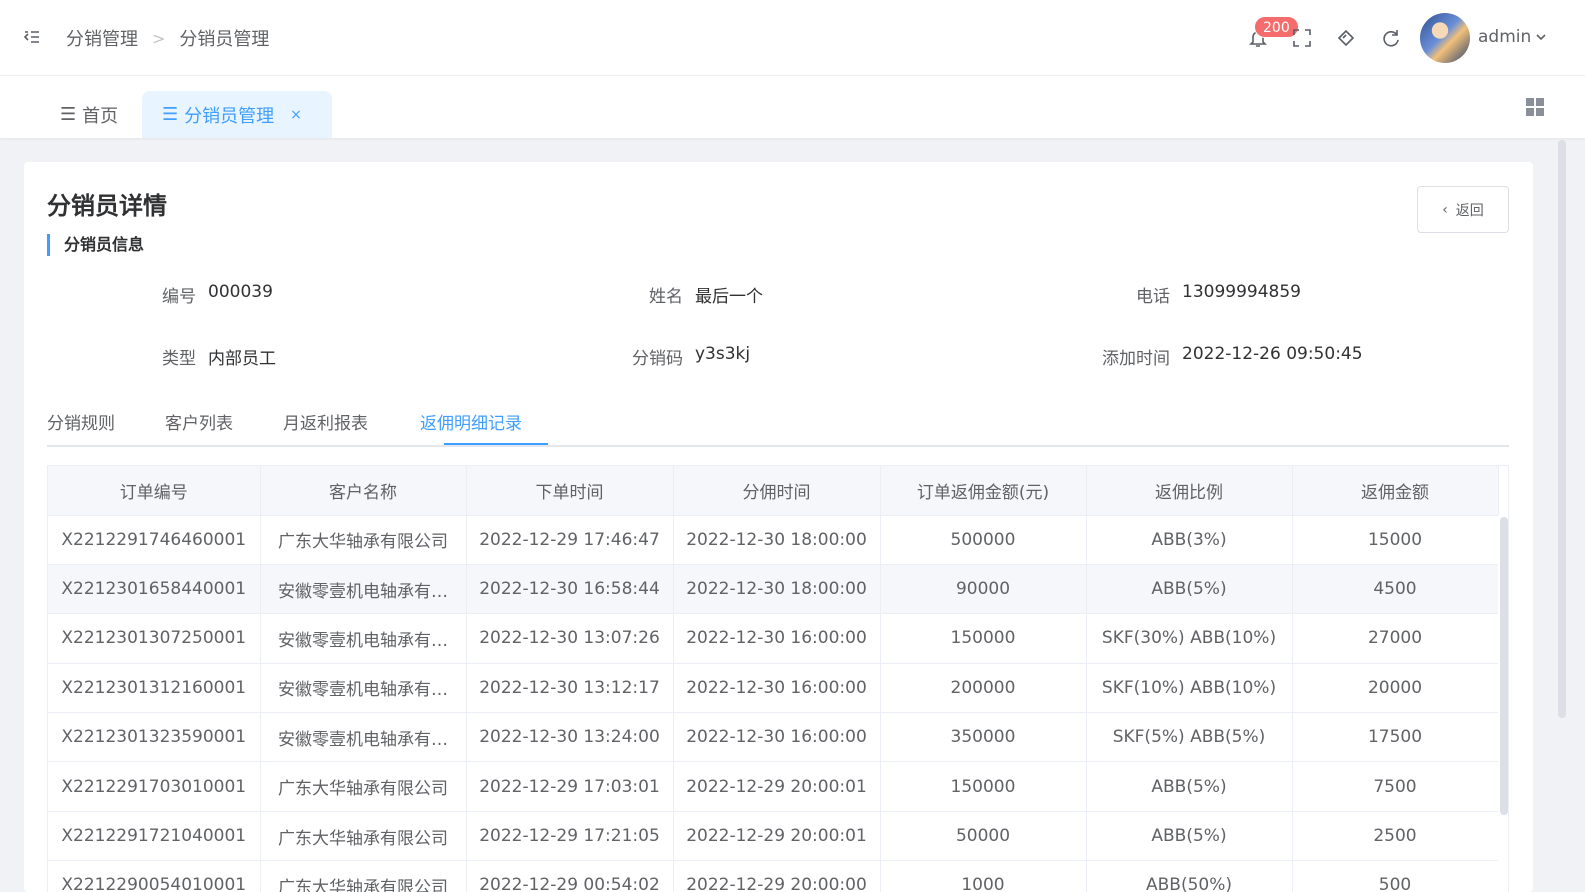 This screenshot has height=892, width=1585. What do you see at coordinates (983, 589) in the screenshot?
I see `table-cell: 90000` at bounding box center [983, 589].